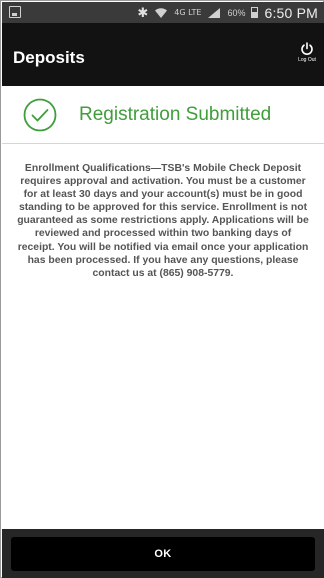  I want to click on success-message: Registration Submitted, so click(175, 114).